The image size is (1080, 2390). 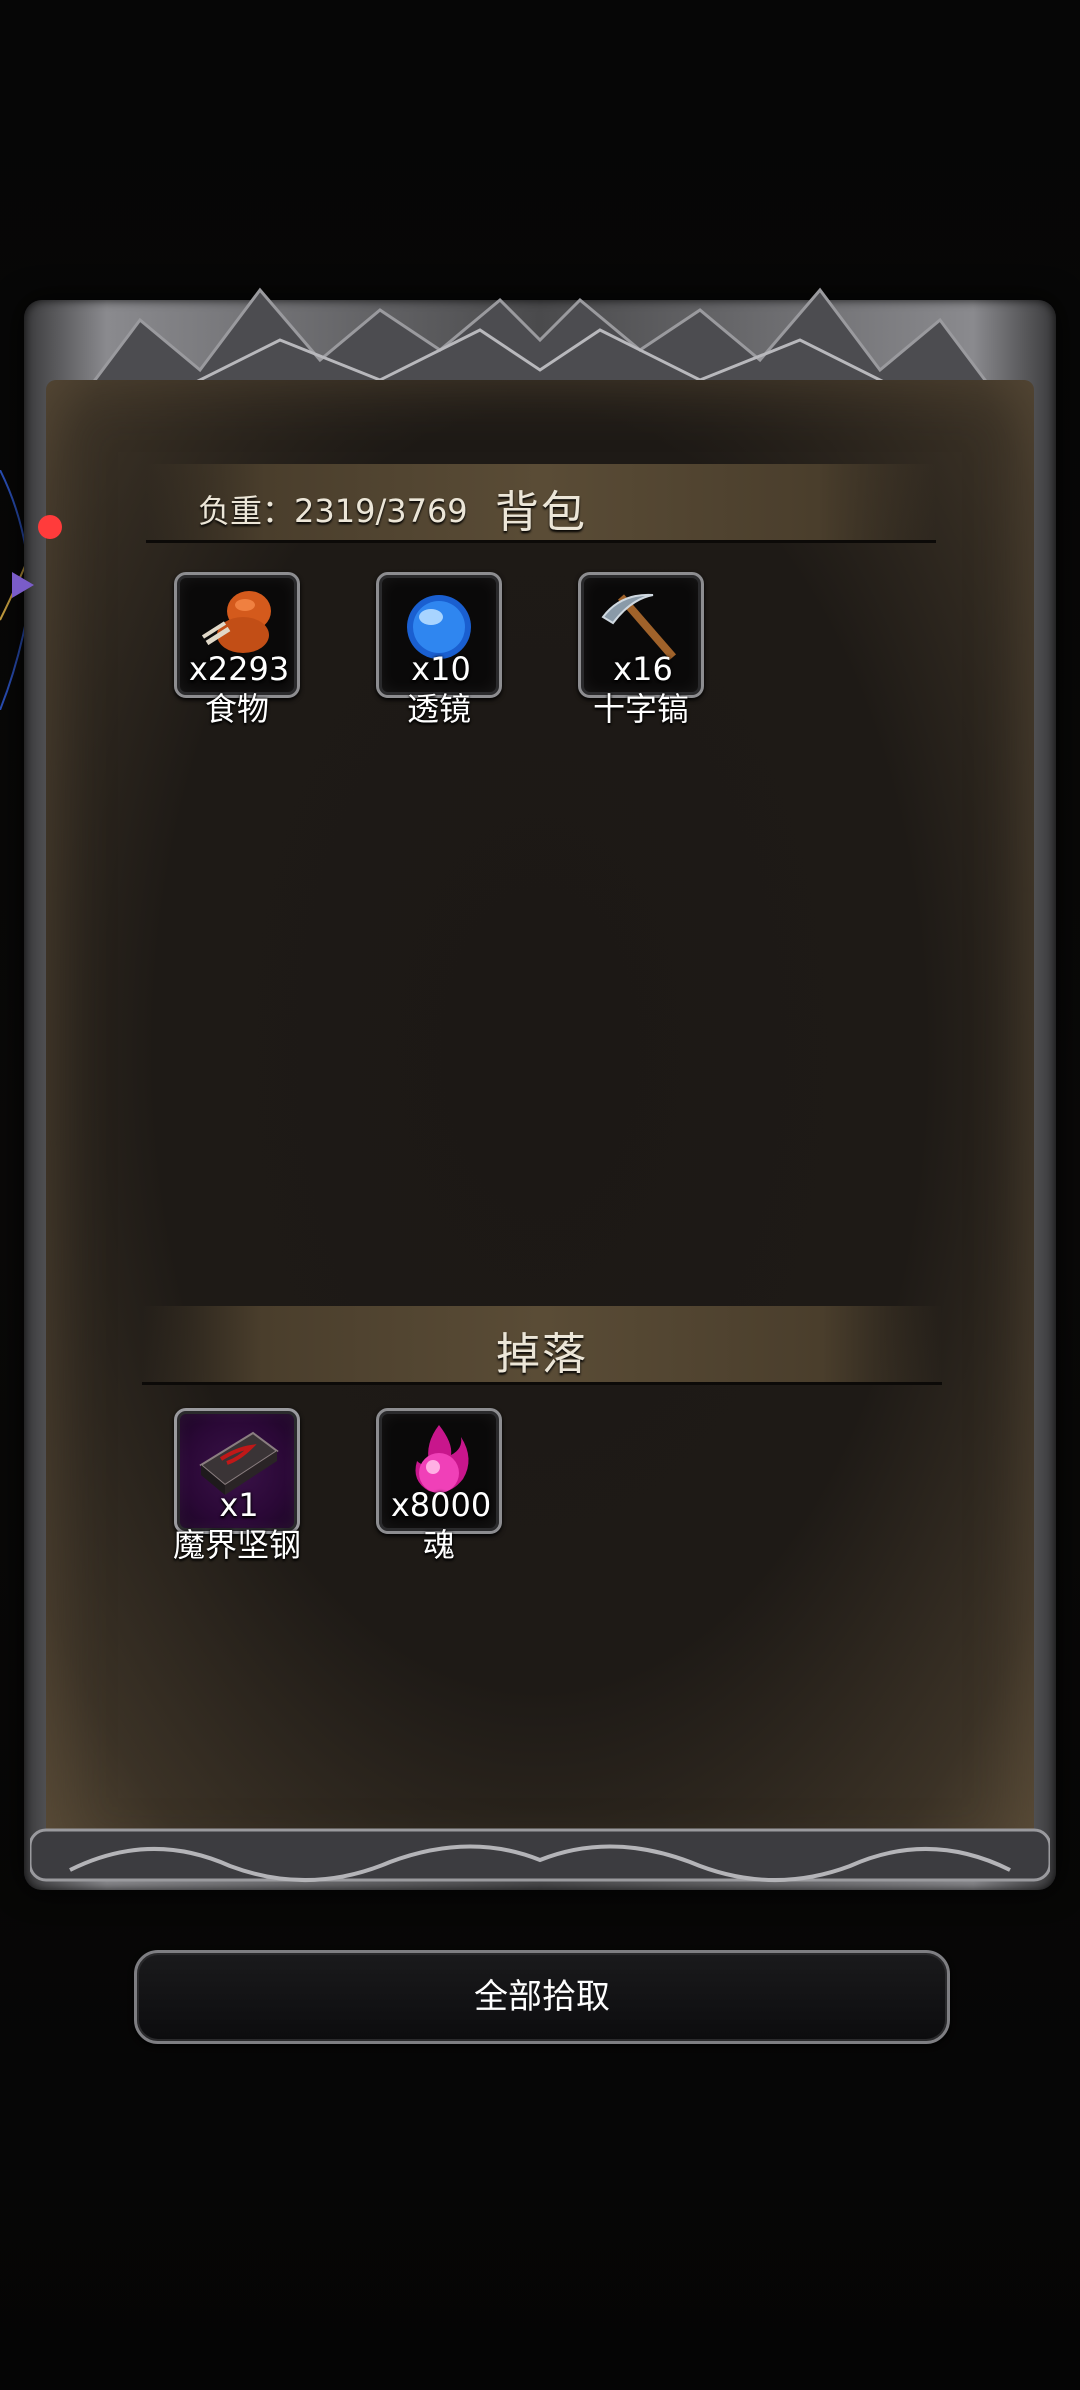 I want to click on drops-title: 掉落, so click(x=542, y=1354).